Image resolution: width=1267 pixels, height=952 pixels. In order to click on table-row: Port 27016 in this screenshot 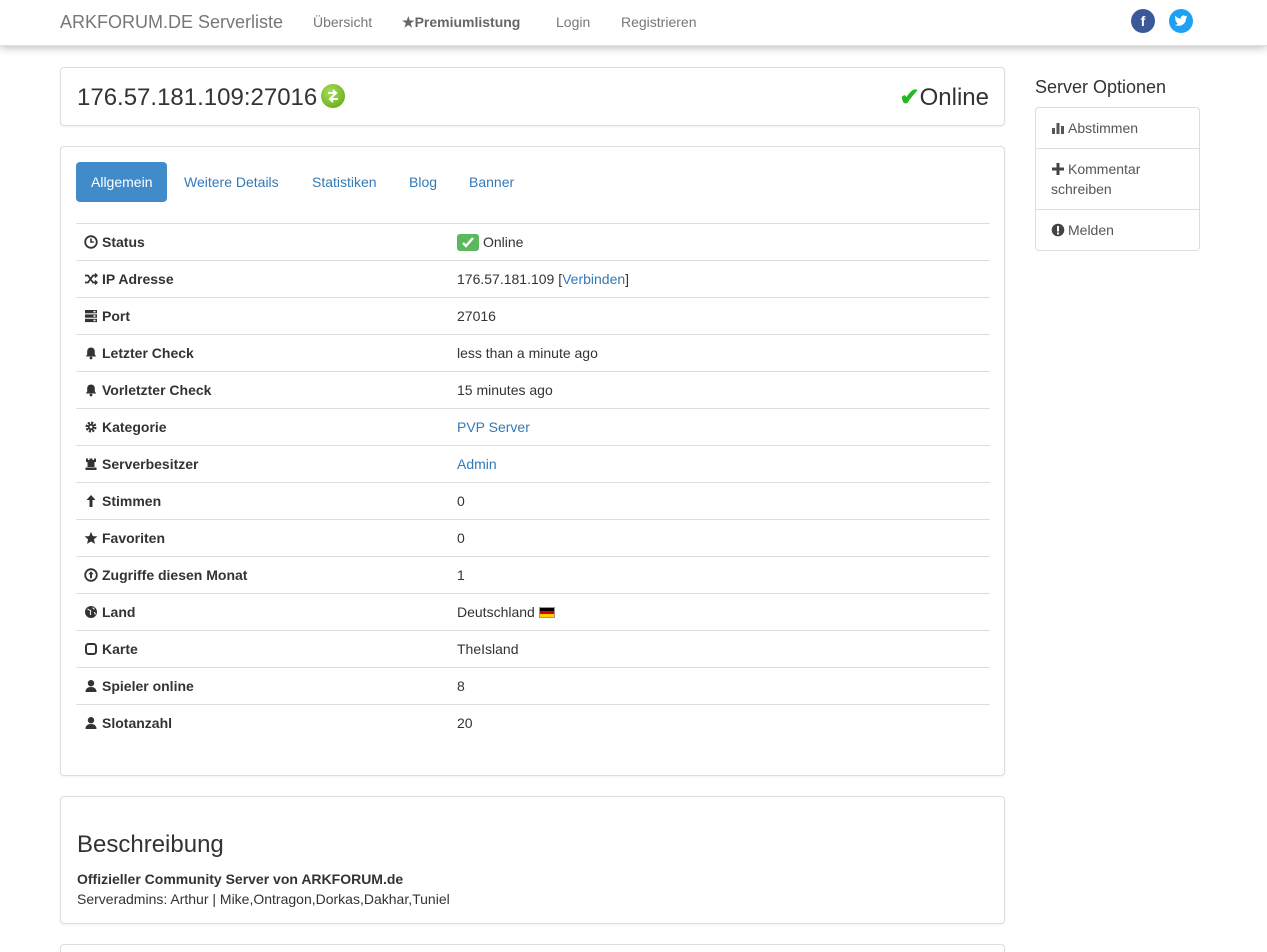, I will do `click(533, 316)`.